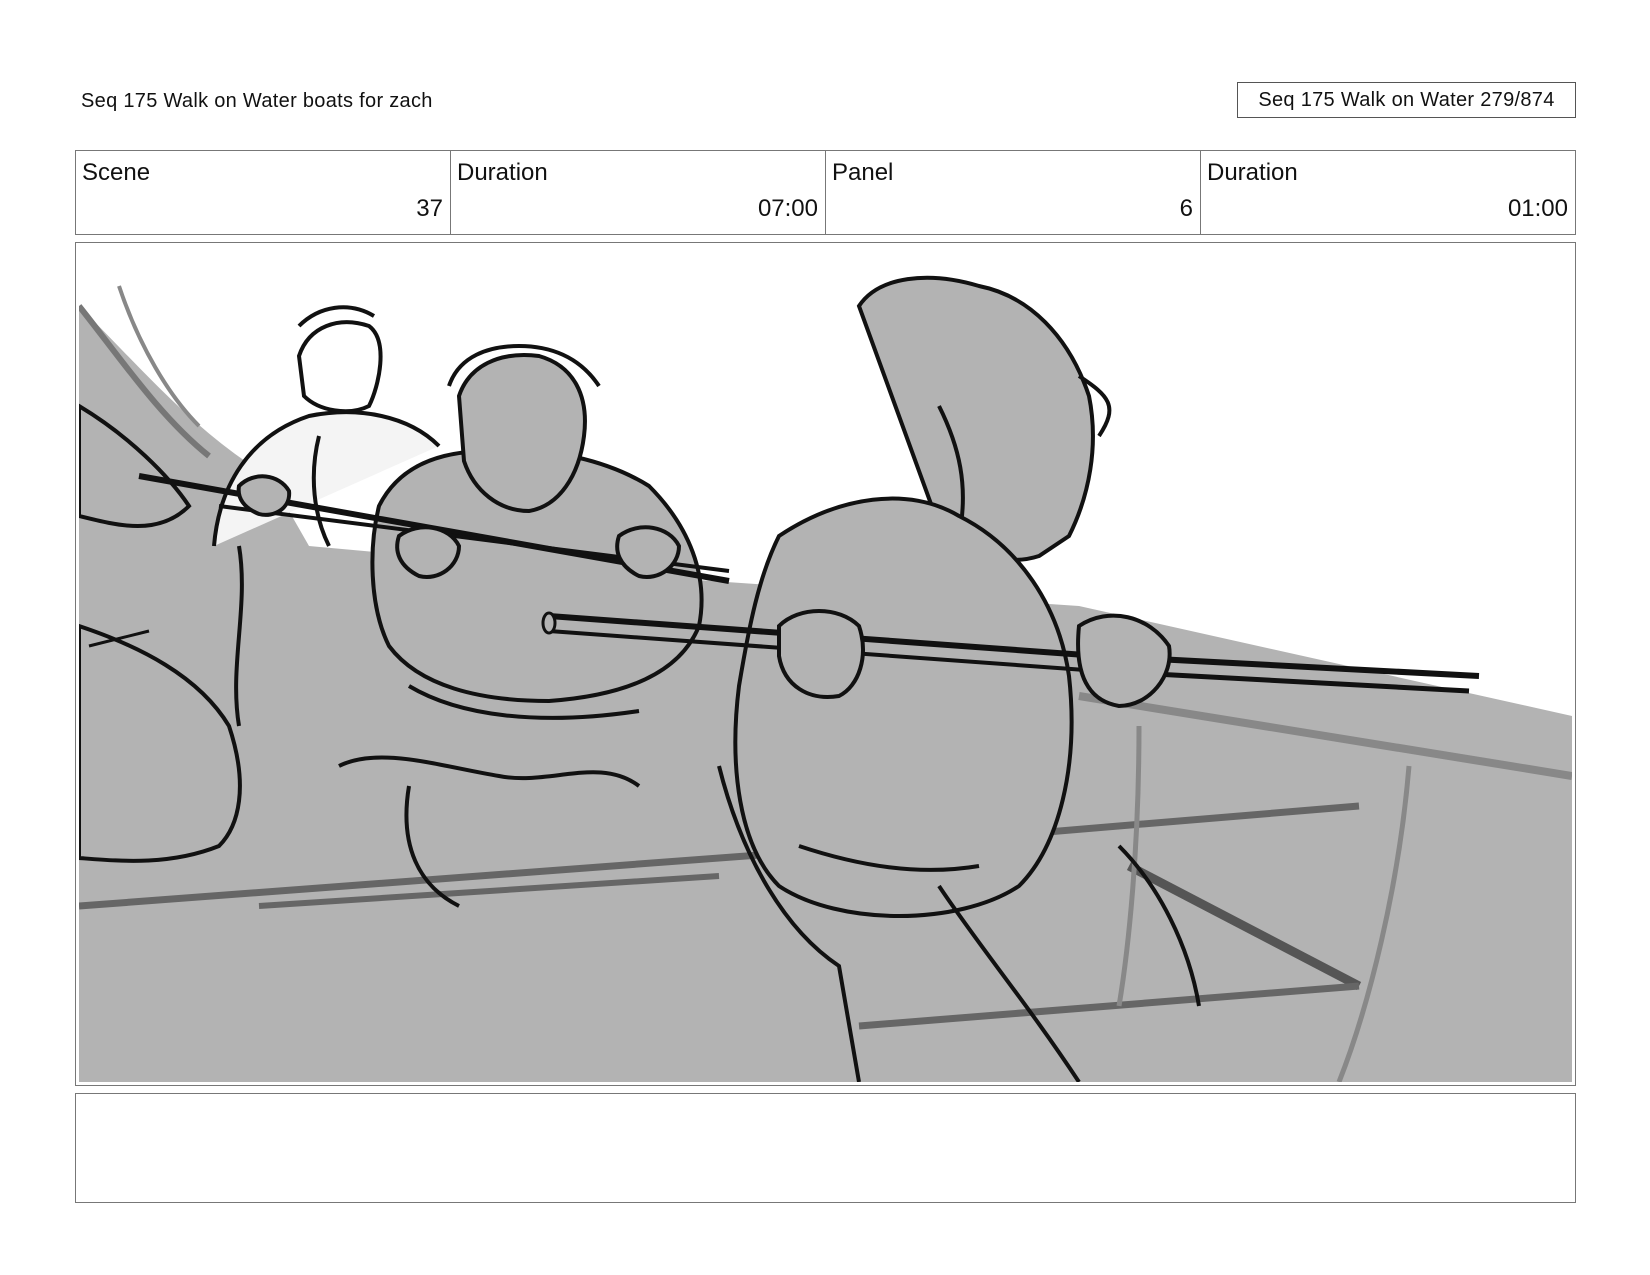 This screenshot has width=1650, height=1275. I want to click on scene-label: Scene, so click(116, 172).